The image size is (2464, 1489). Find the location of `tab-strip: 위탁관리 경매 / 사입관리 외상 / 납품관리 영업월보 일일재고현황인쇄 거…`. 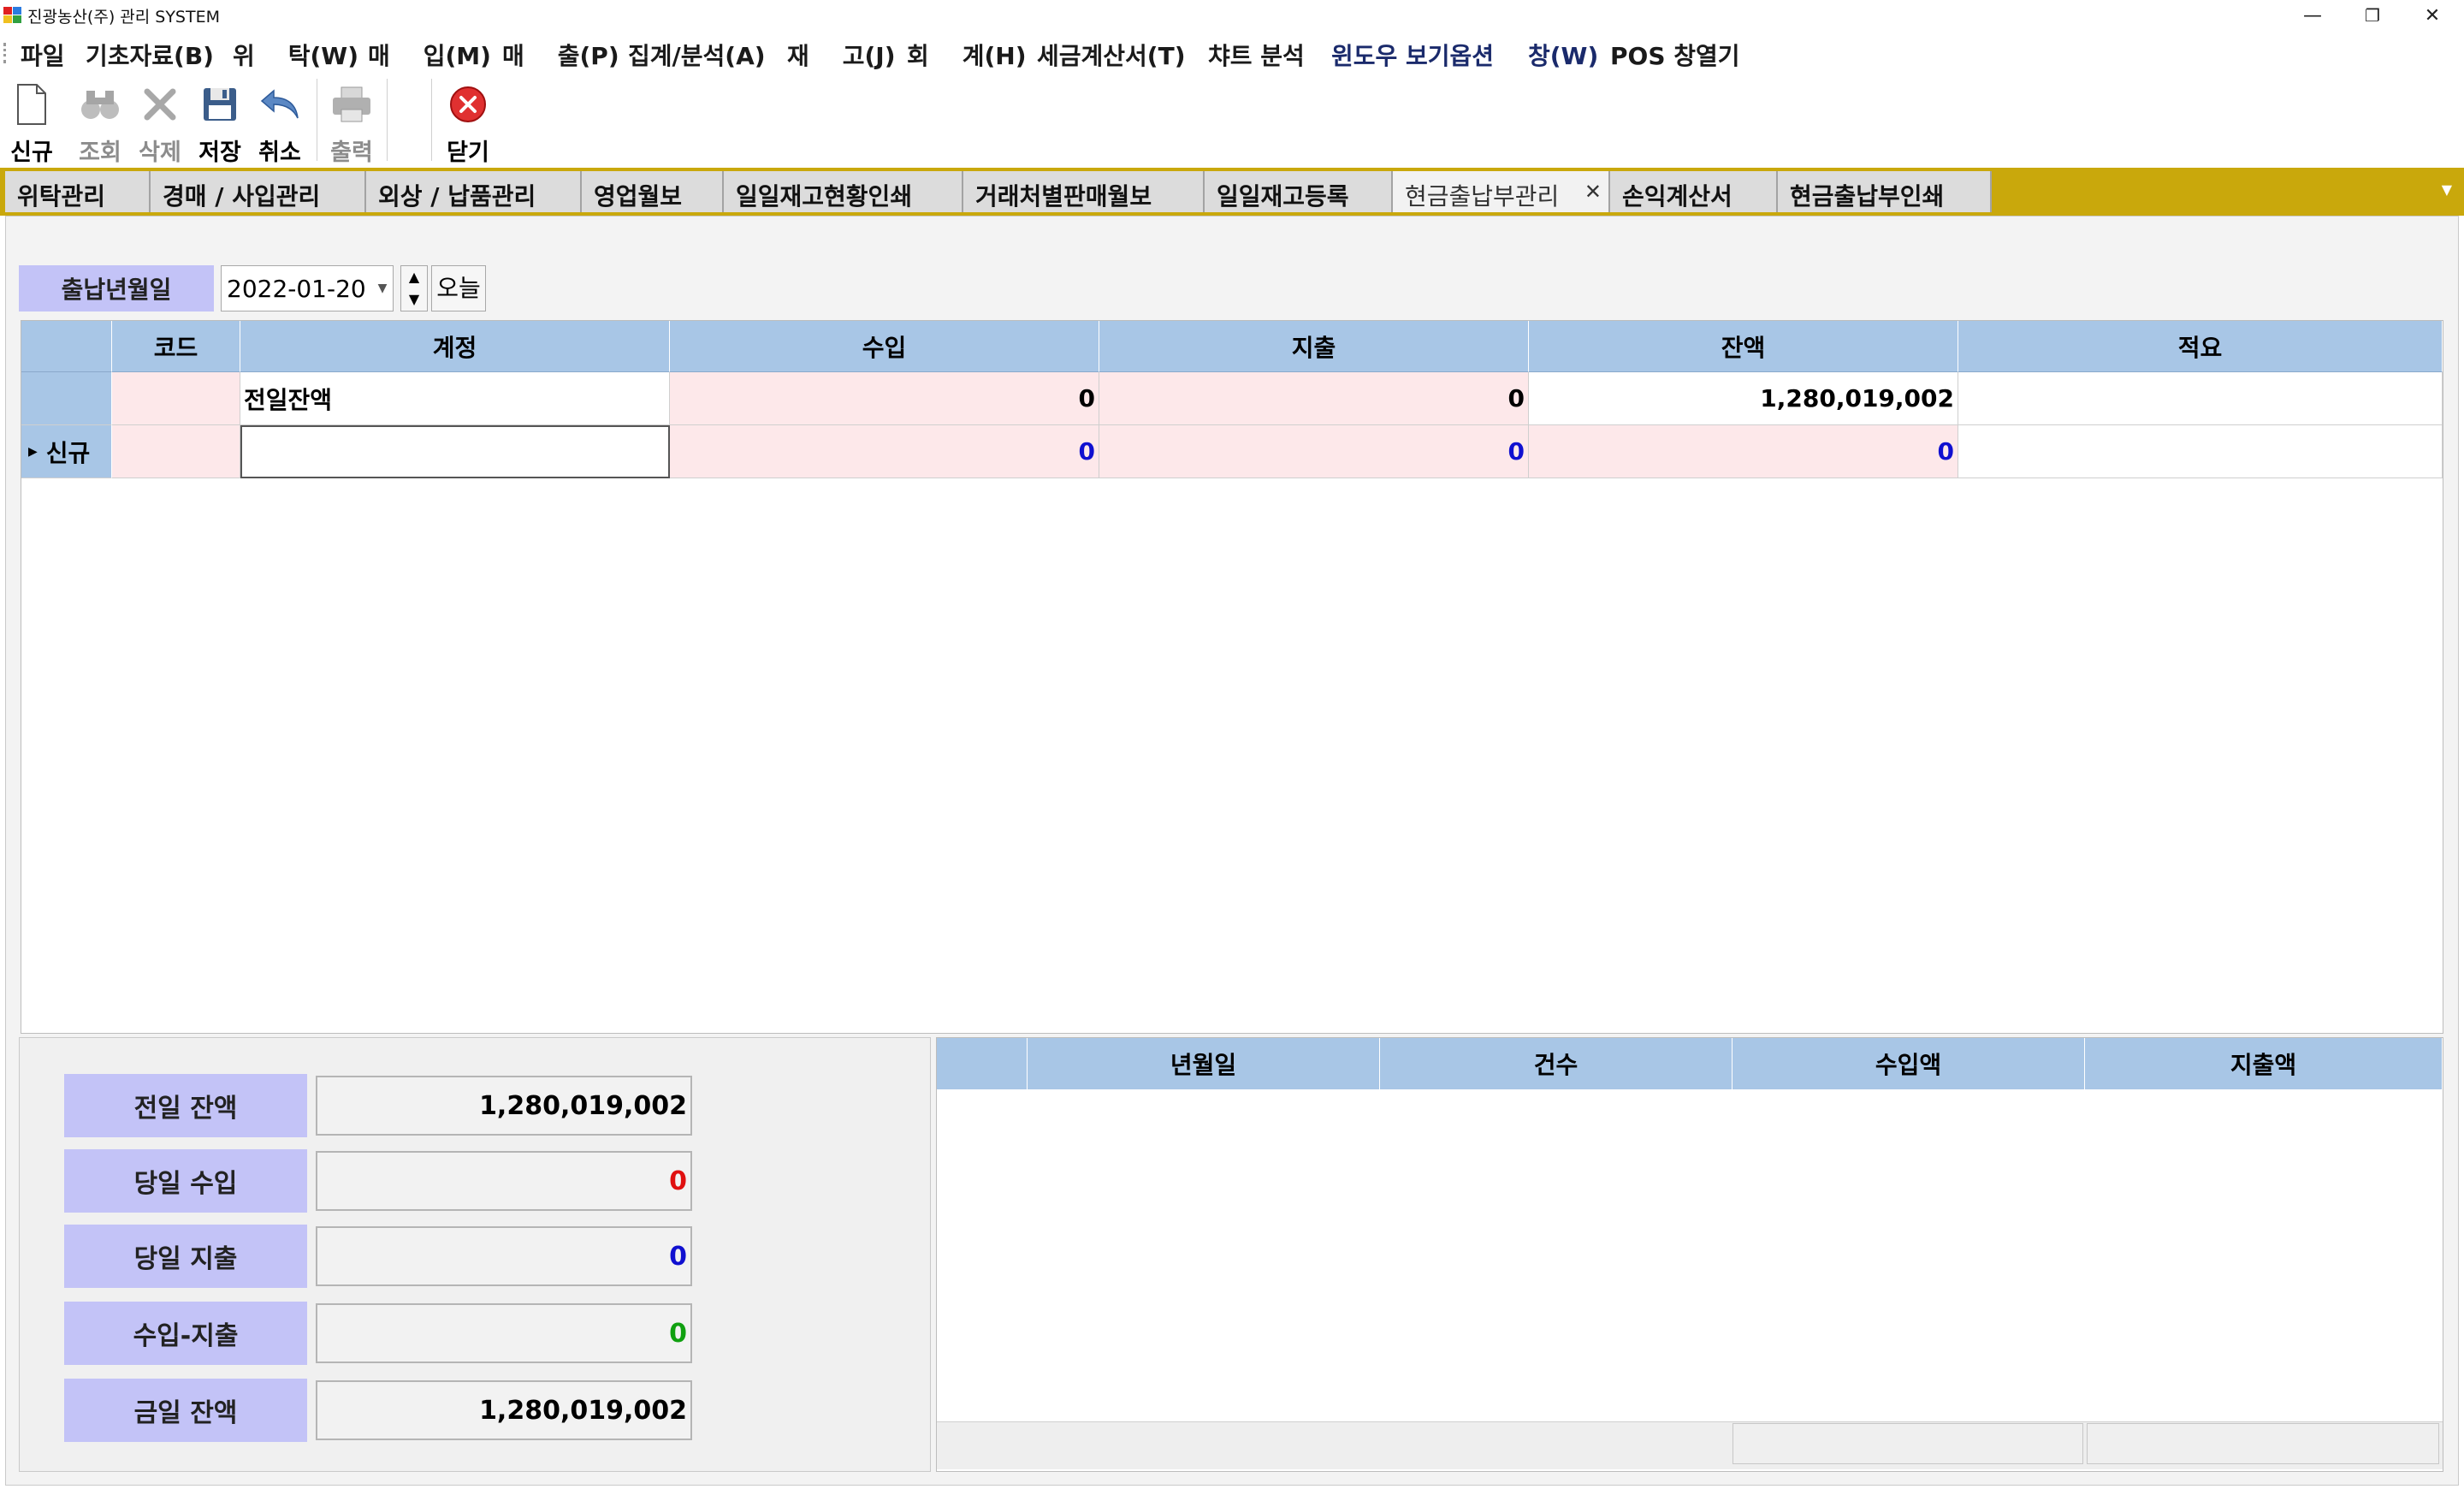

tab-strip: 위탁관리 경매 / 사입관리 외상 / 납품관리 영업월보 일일재고현황인쇄 거… is located at coordinates (1232, 192).